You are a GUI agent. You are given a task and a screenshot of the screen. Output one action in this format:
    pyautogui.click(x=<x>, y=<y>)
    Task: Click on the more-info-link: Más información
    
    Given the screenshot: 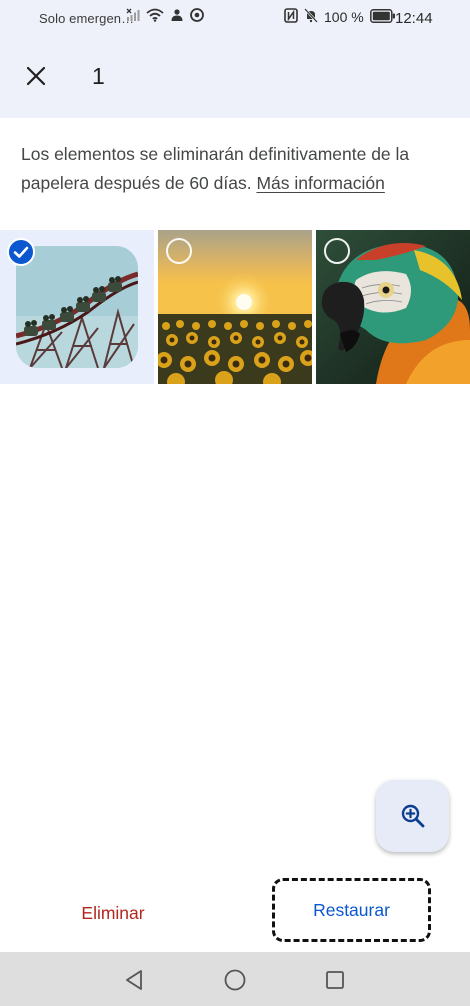 What is the action you would take?
    pyautogui.click(x=320, y=183)
    